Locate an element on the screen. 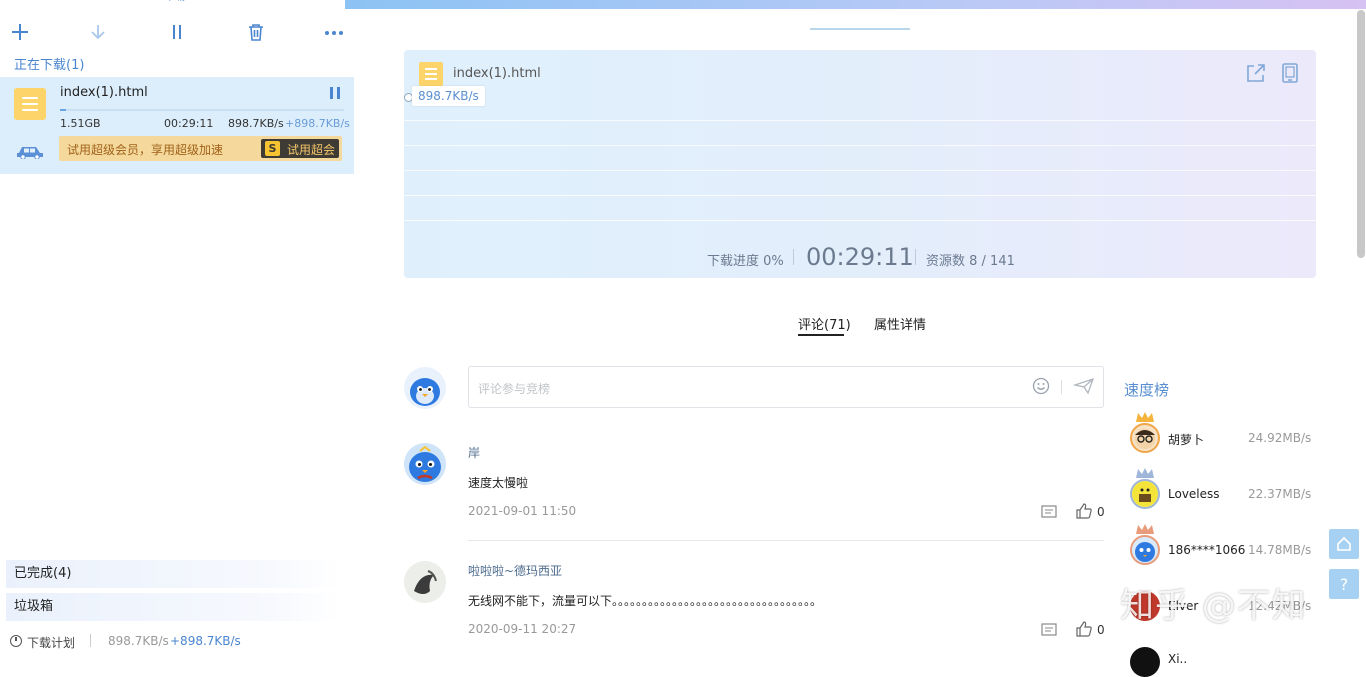 The height and width of the screenshot is (677, 1366). download-plan-bar: 下载计划 898.7KB/s +898.7KB/s is located at coordinates (177, 642).